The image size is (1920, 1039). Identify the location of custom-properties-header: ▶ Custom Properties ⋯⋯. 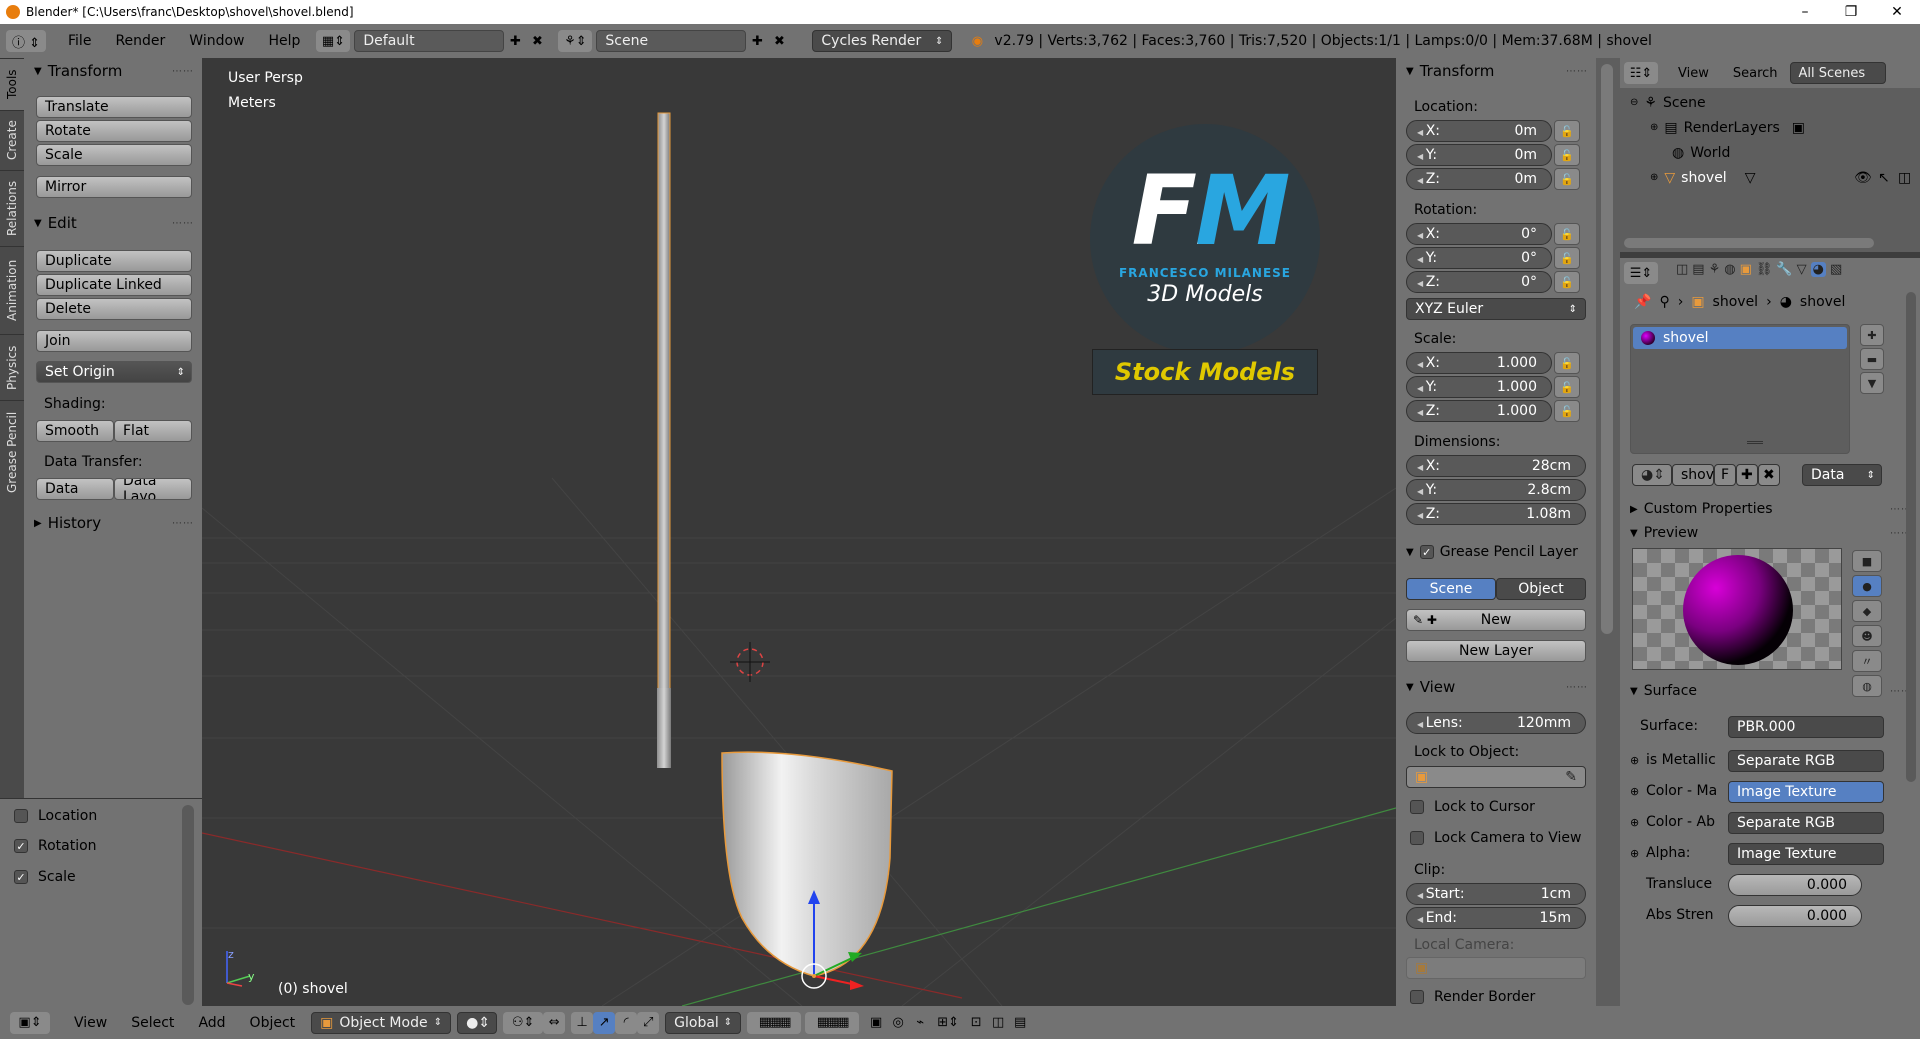
(1770, 509).